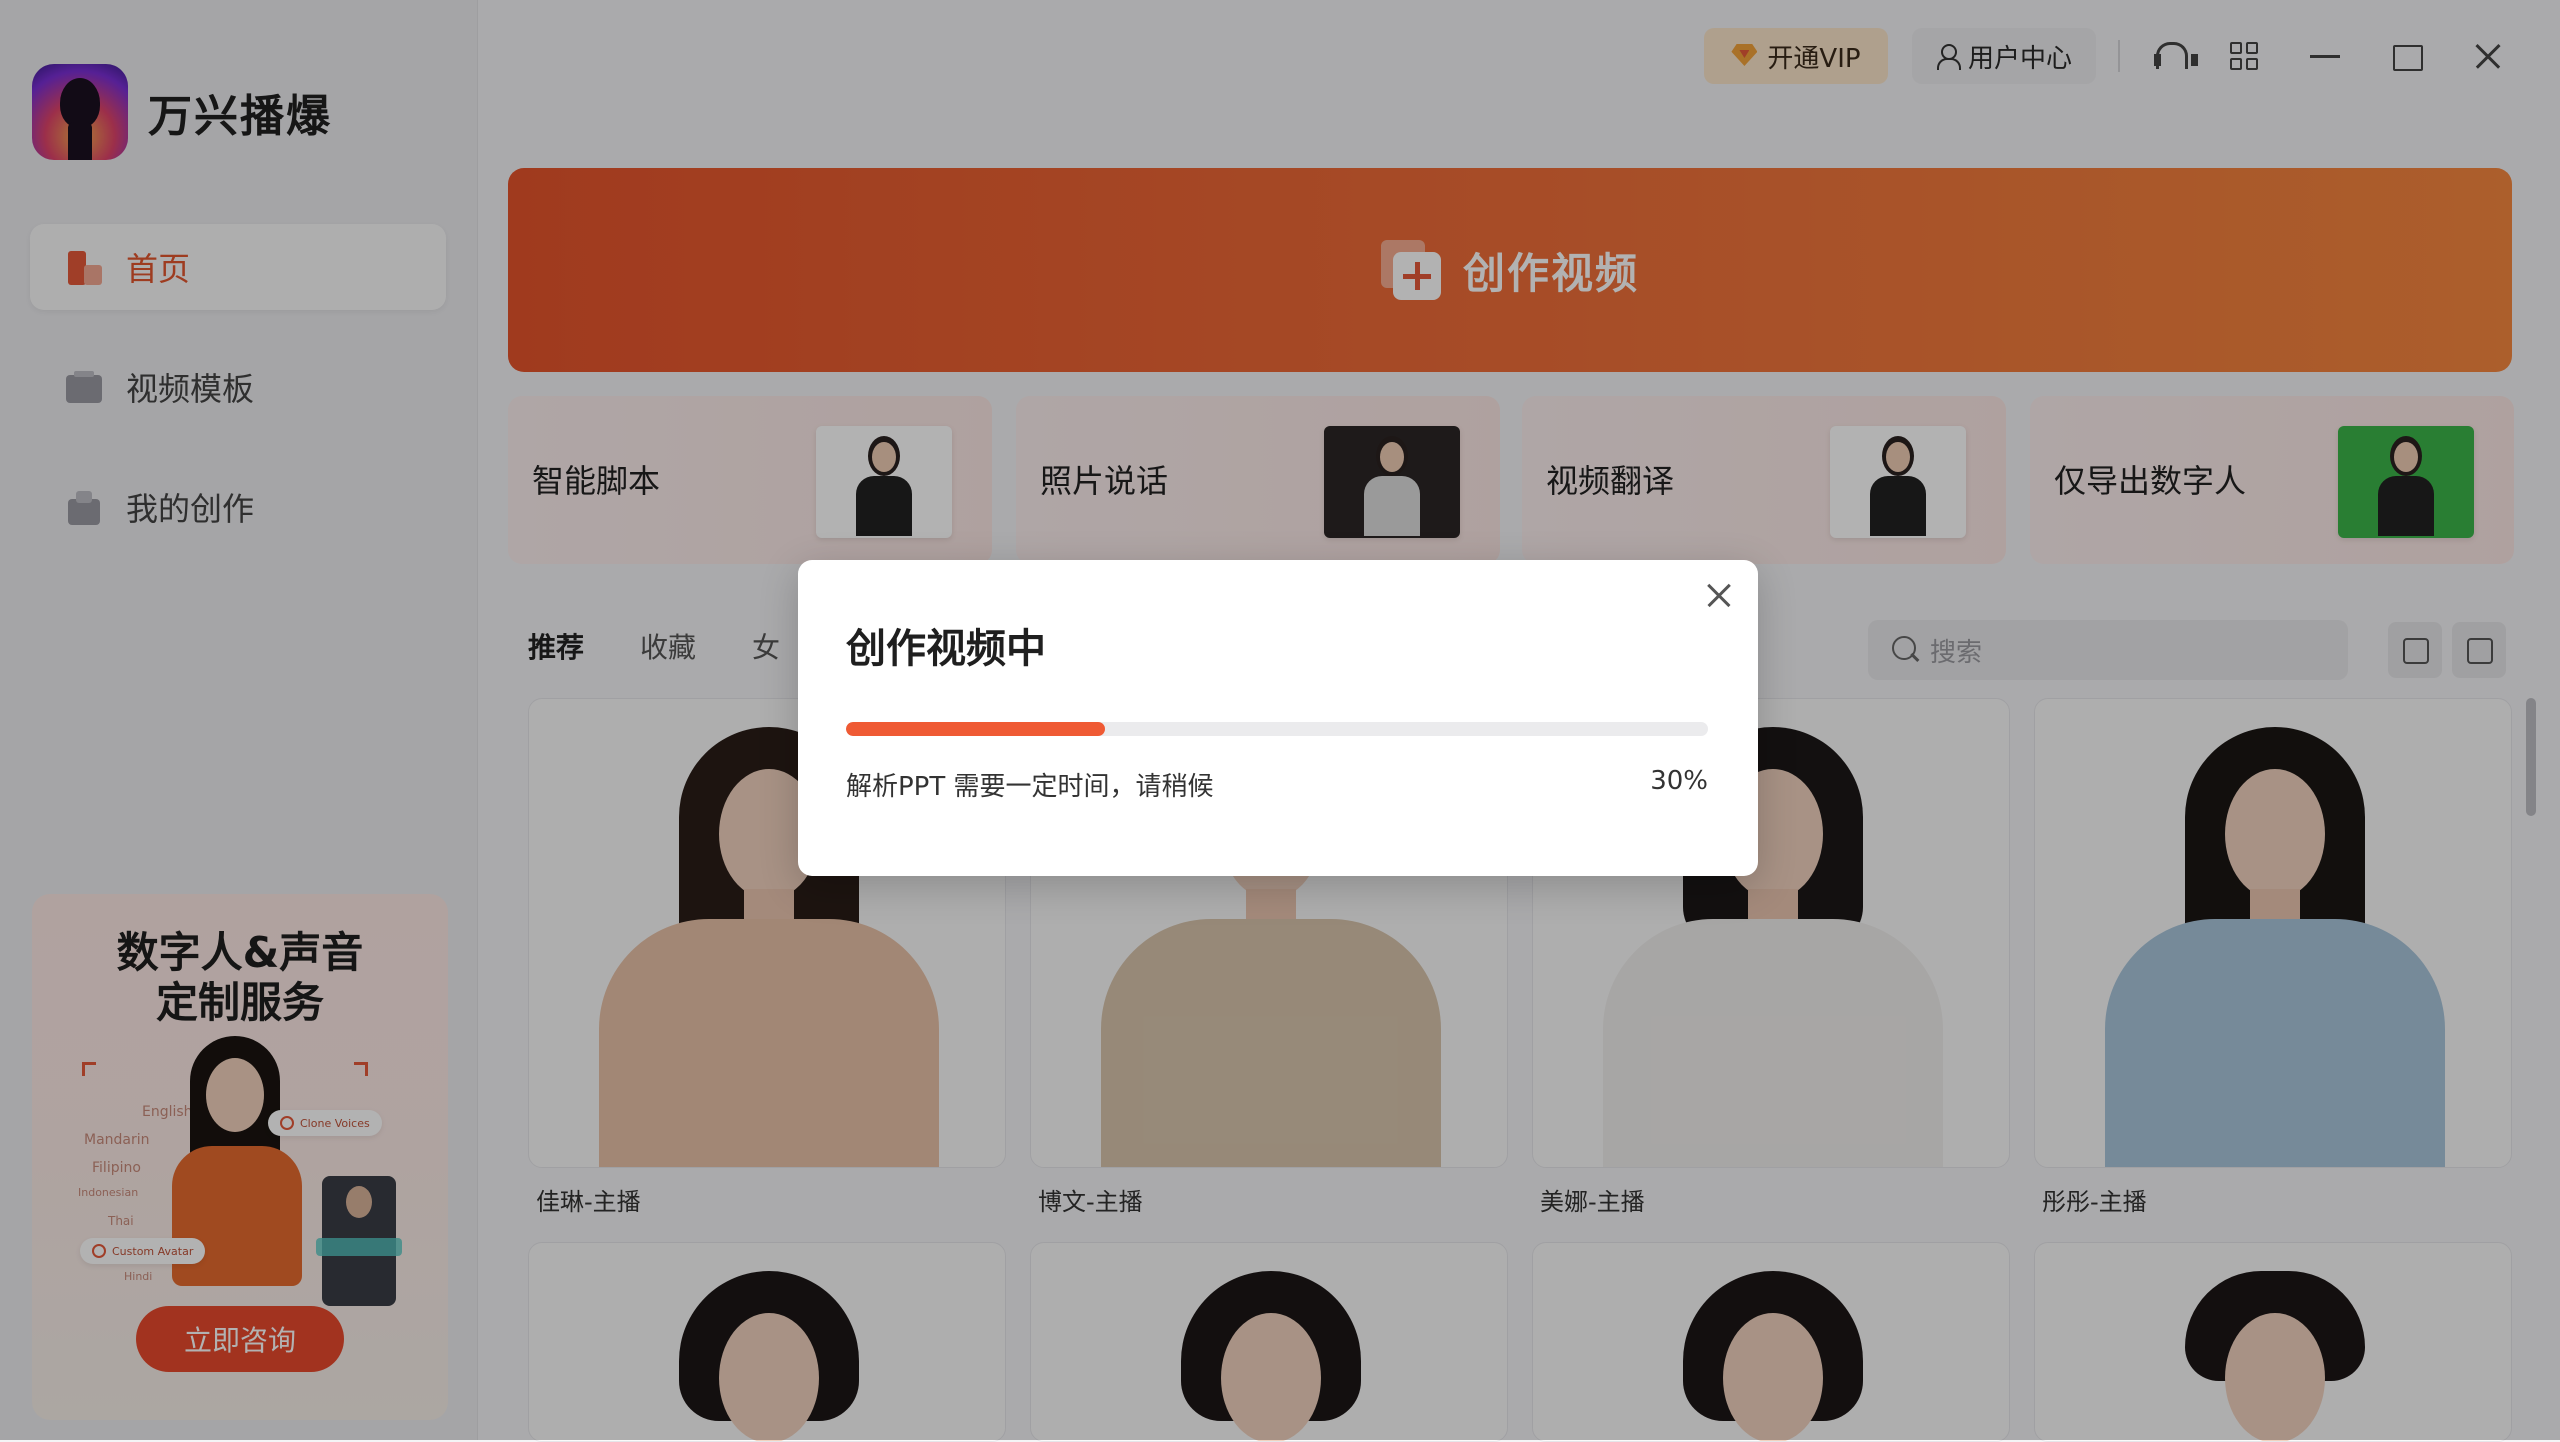 The height and width of the screenshot is (1442, 2560). What do you see at coordinates (1278, 718) in the screenshot?
I see `creating-video-dialog: 创作视频中 解析PPT 需要一定时间，请稍候 30%` at bounding box center [1278, 718].